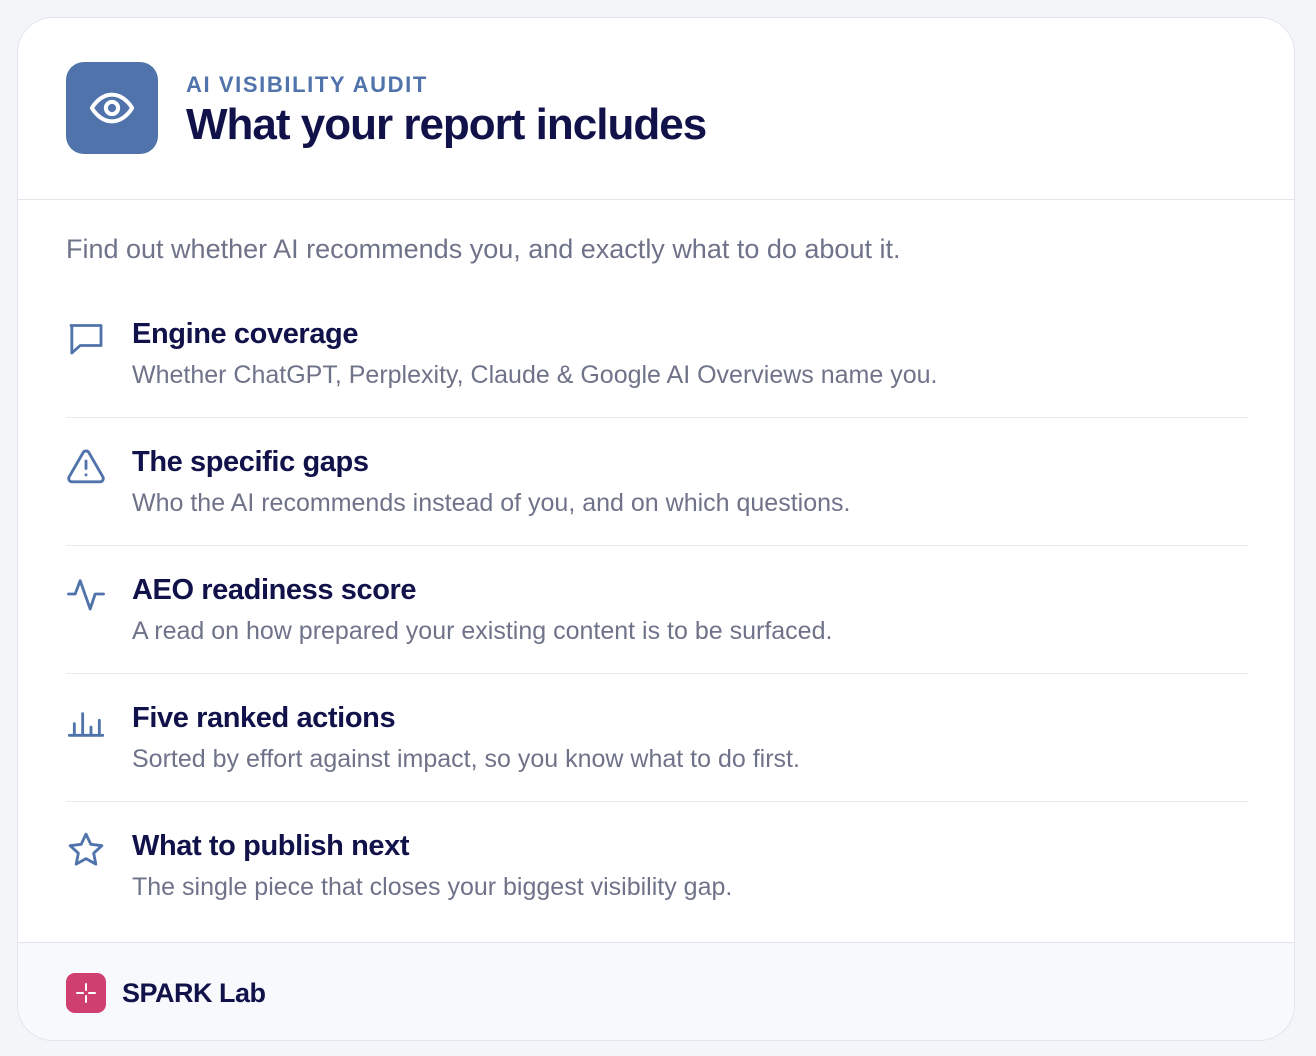 The height and width of the screenshot is (1056, 1316). Describe the element at coordinates (86, 338) in the screenshot. I see `chat-bubble-icon` at that location.